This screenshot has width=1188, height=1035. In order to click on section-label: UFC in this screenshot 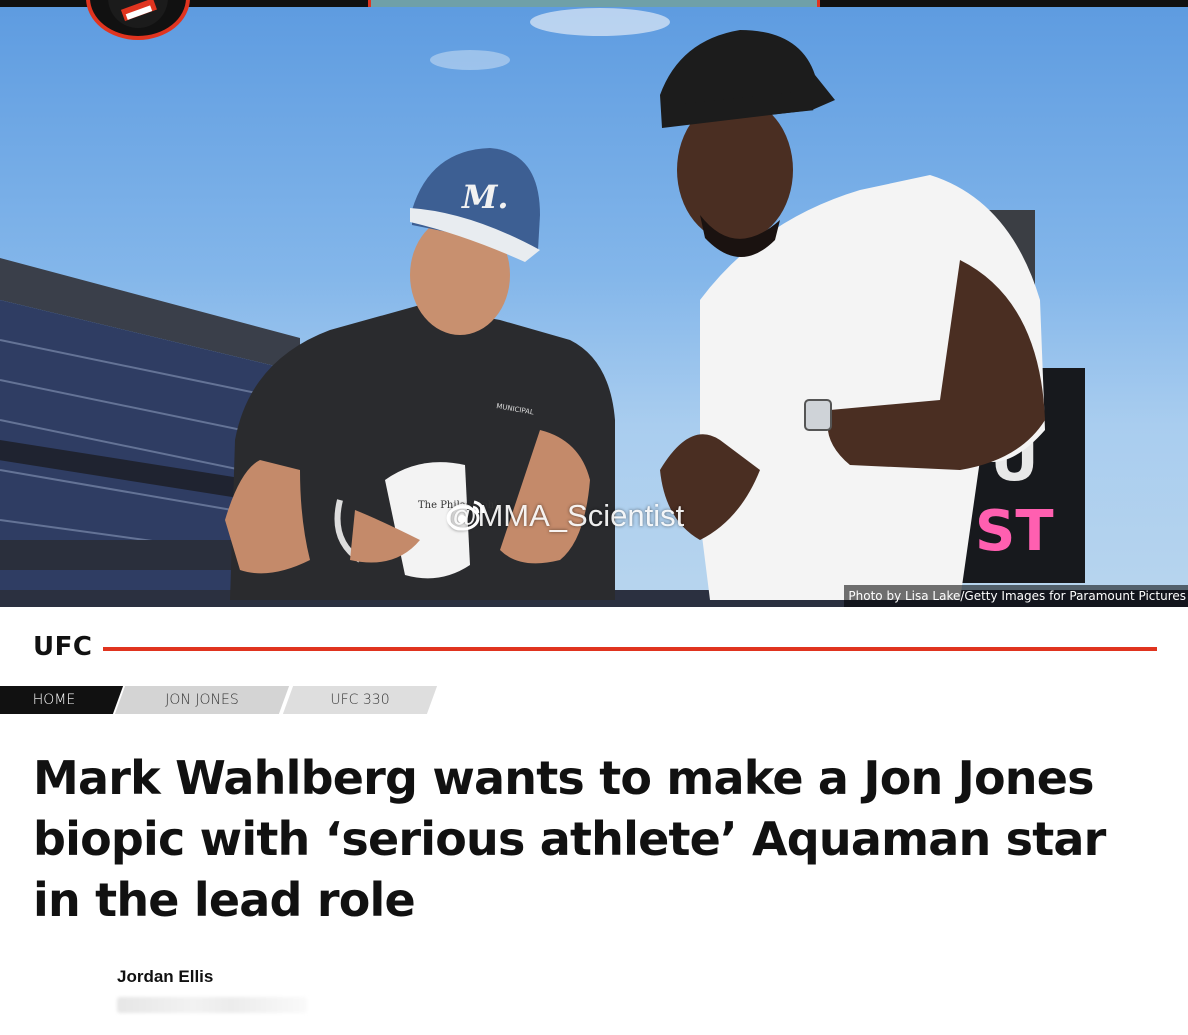, I will do `click(62, 647)`.